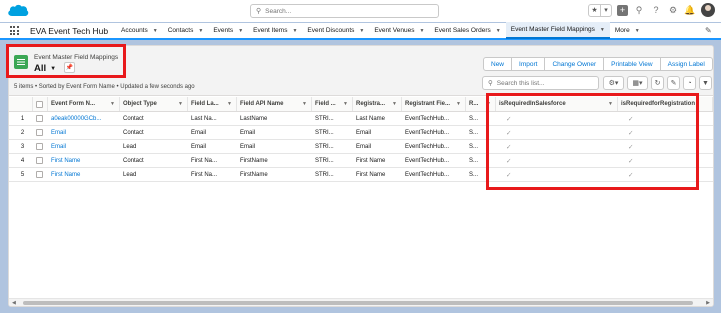  Describe the element at coordinates (228, 30) in the screenshot. I see `nav-item-events: Events ▼` at that location.